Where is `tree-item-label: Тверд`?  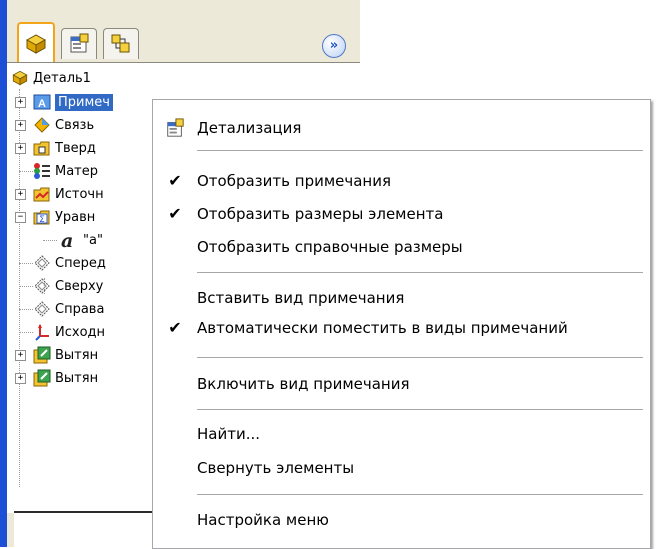 tree-item-label: Тверд is located at coordinates (75, 148).